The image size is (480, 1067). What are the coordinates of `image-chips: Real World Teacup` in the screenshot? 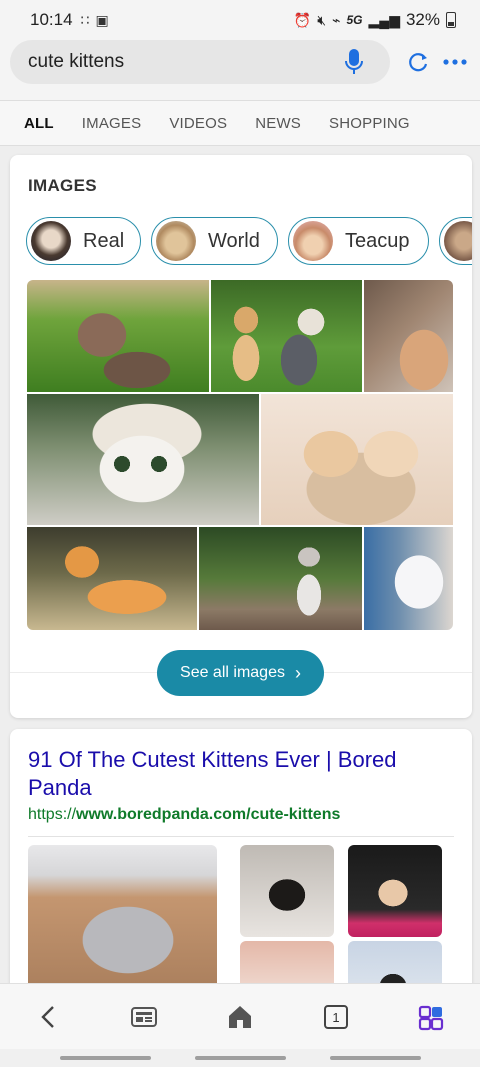 It's located at (249, 242).